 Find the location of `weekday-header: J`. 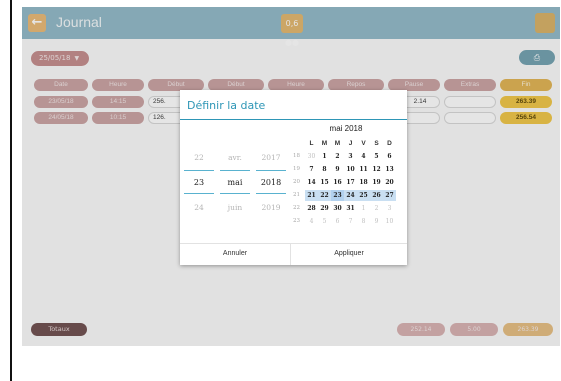

weekday-header: J is located at coordinates (350, 143).